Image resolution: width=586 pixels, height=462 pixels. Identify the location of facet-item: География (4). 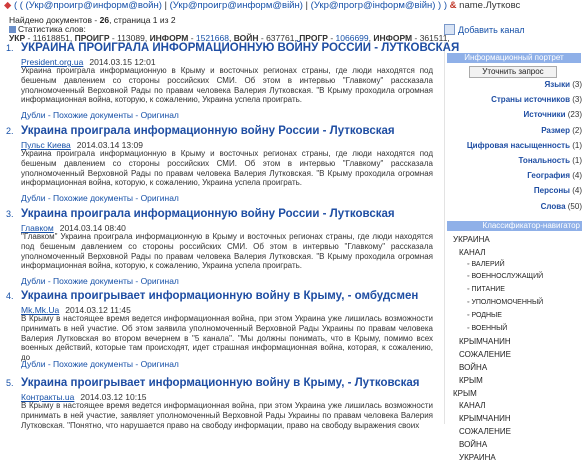
(554, 175).